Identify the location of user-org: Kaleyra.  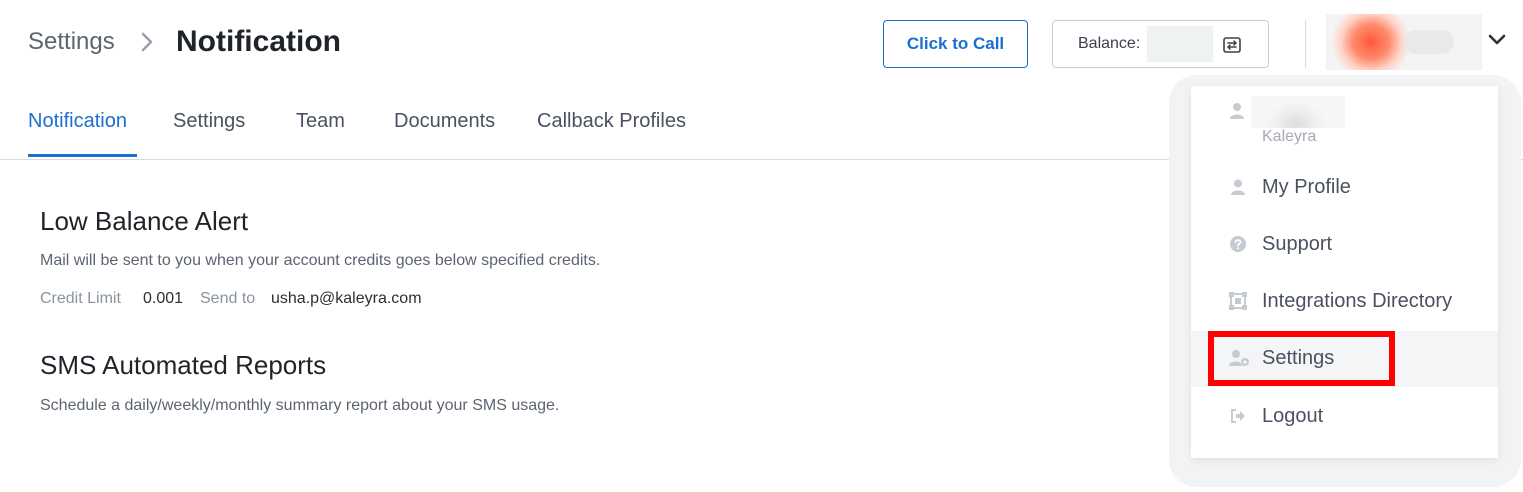
(1289, 136).